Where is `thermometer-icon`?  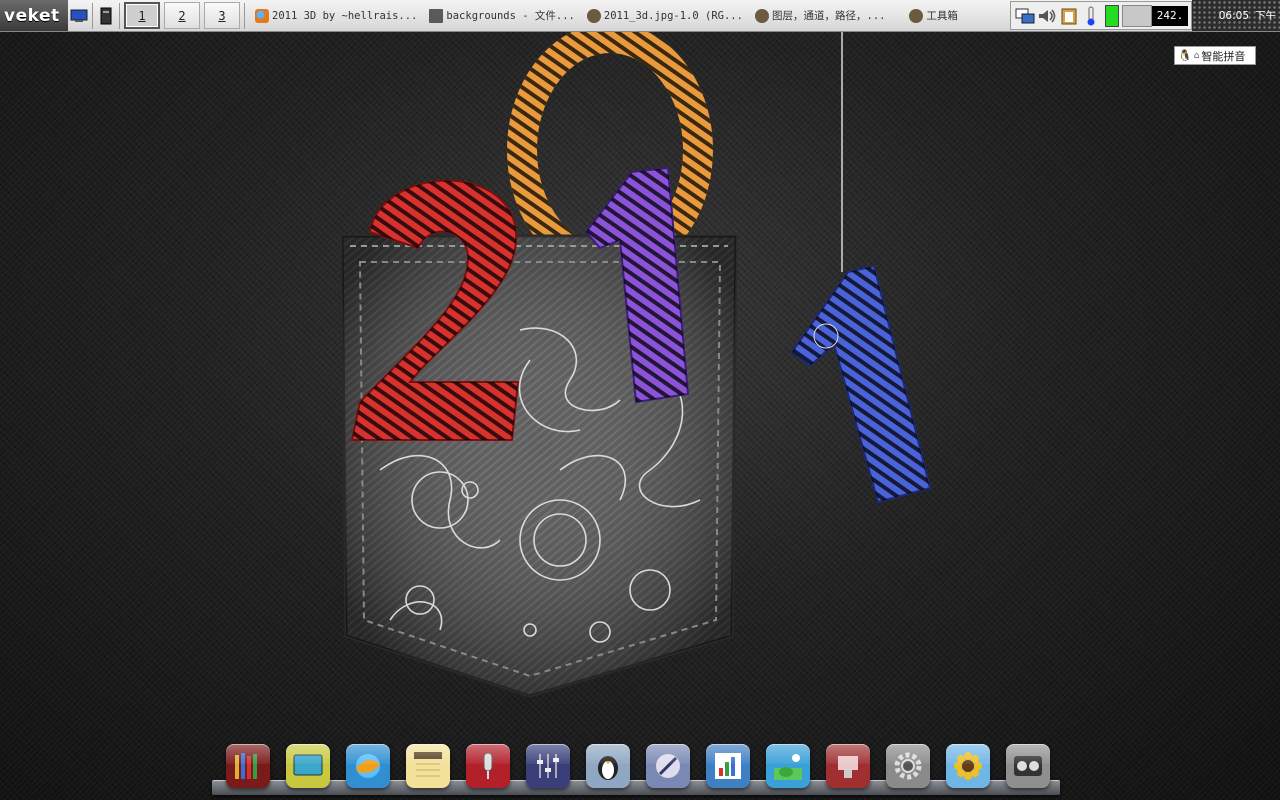 thermometer-icon is located at coordinates (1091, 16).